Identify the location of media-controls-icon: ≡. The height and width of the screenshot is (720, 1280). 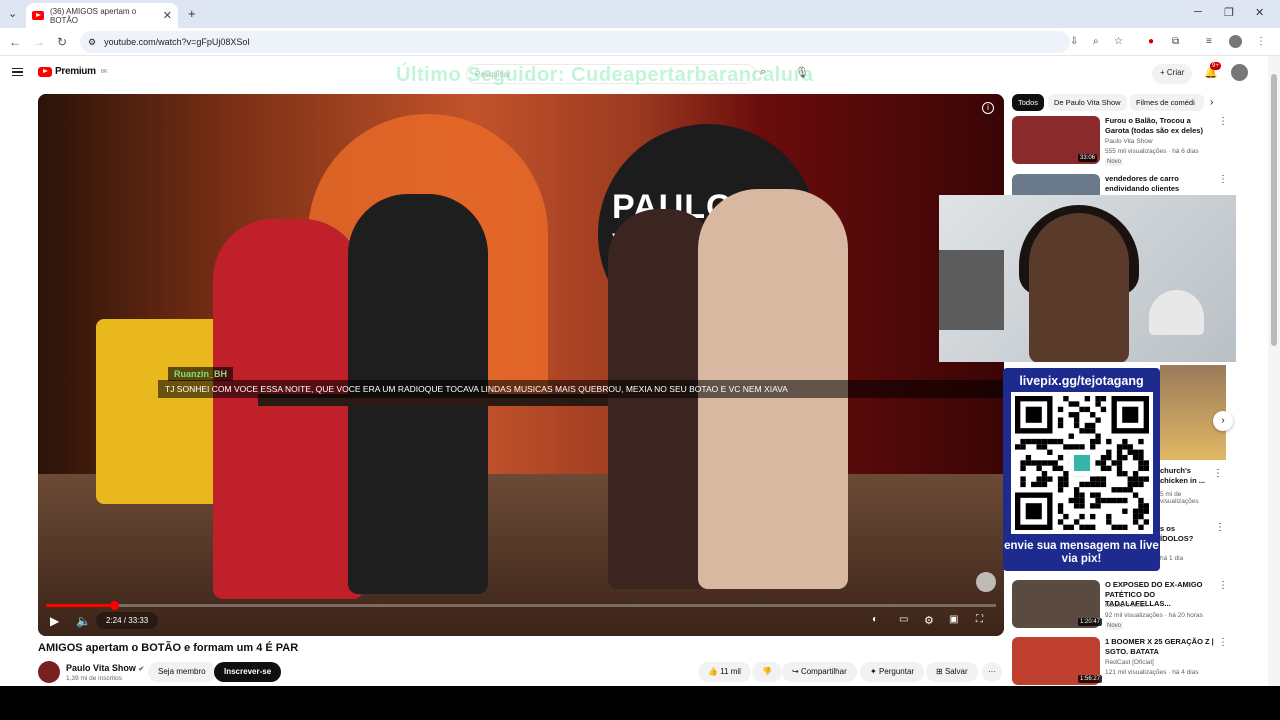
(1209, 41).